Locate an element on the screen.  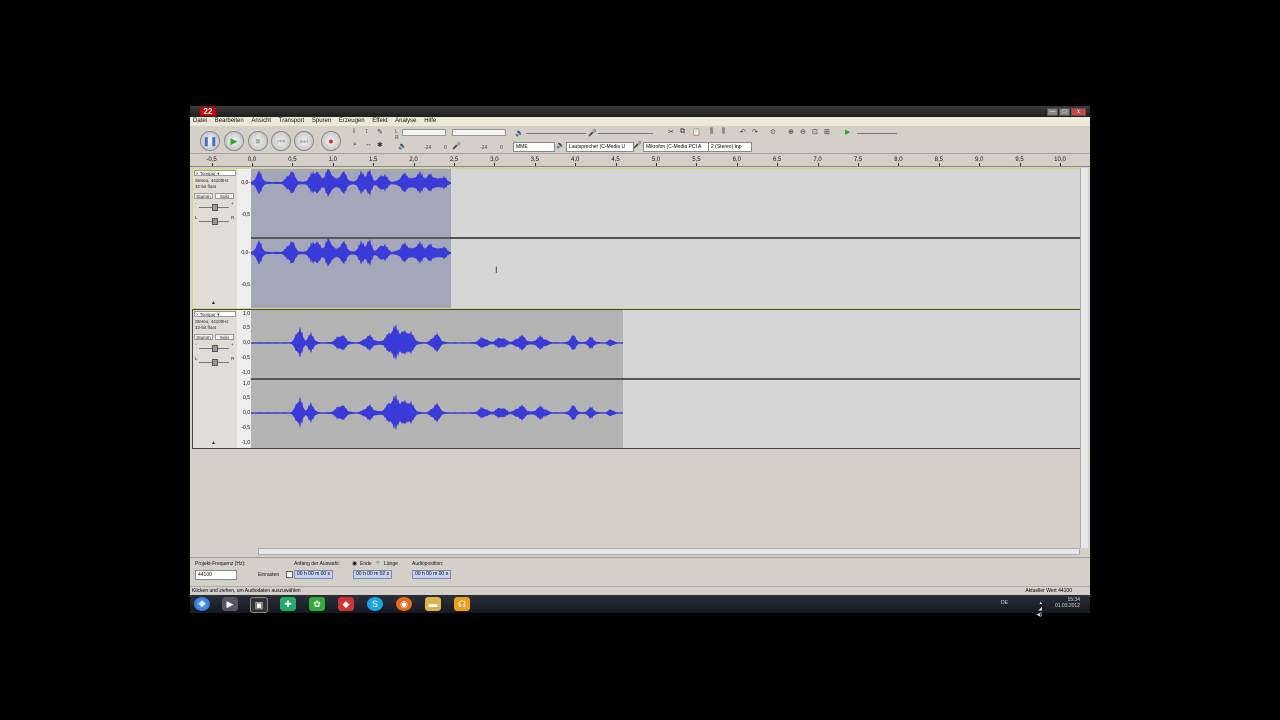
start-button: ❖ is located at coordinates (202, 604).